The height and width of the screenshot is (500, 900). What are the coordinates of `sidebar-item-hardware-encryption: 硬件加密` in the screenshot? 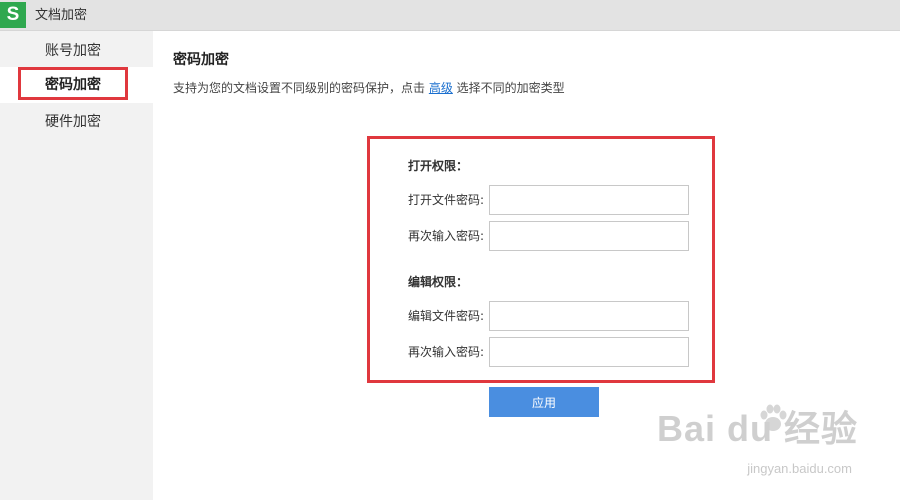 It's located at (76, 122).